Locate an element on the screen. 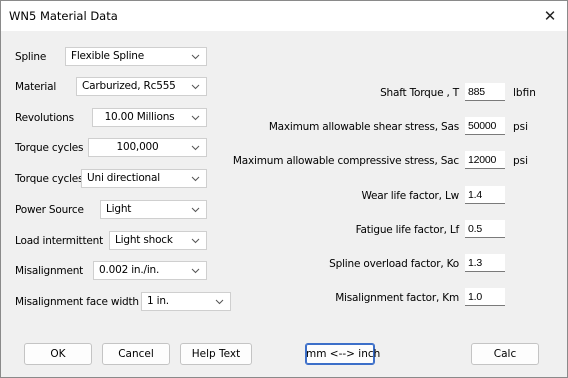  power-source-value: Light is located at coordinates (119, 209).